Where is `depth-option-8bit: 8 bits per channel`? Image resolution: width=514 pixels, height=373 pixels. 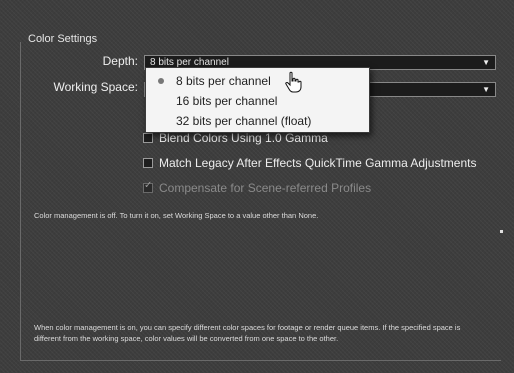
depth-option-8bit: 8 bits per channel is located at coordinates (257, 81).